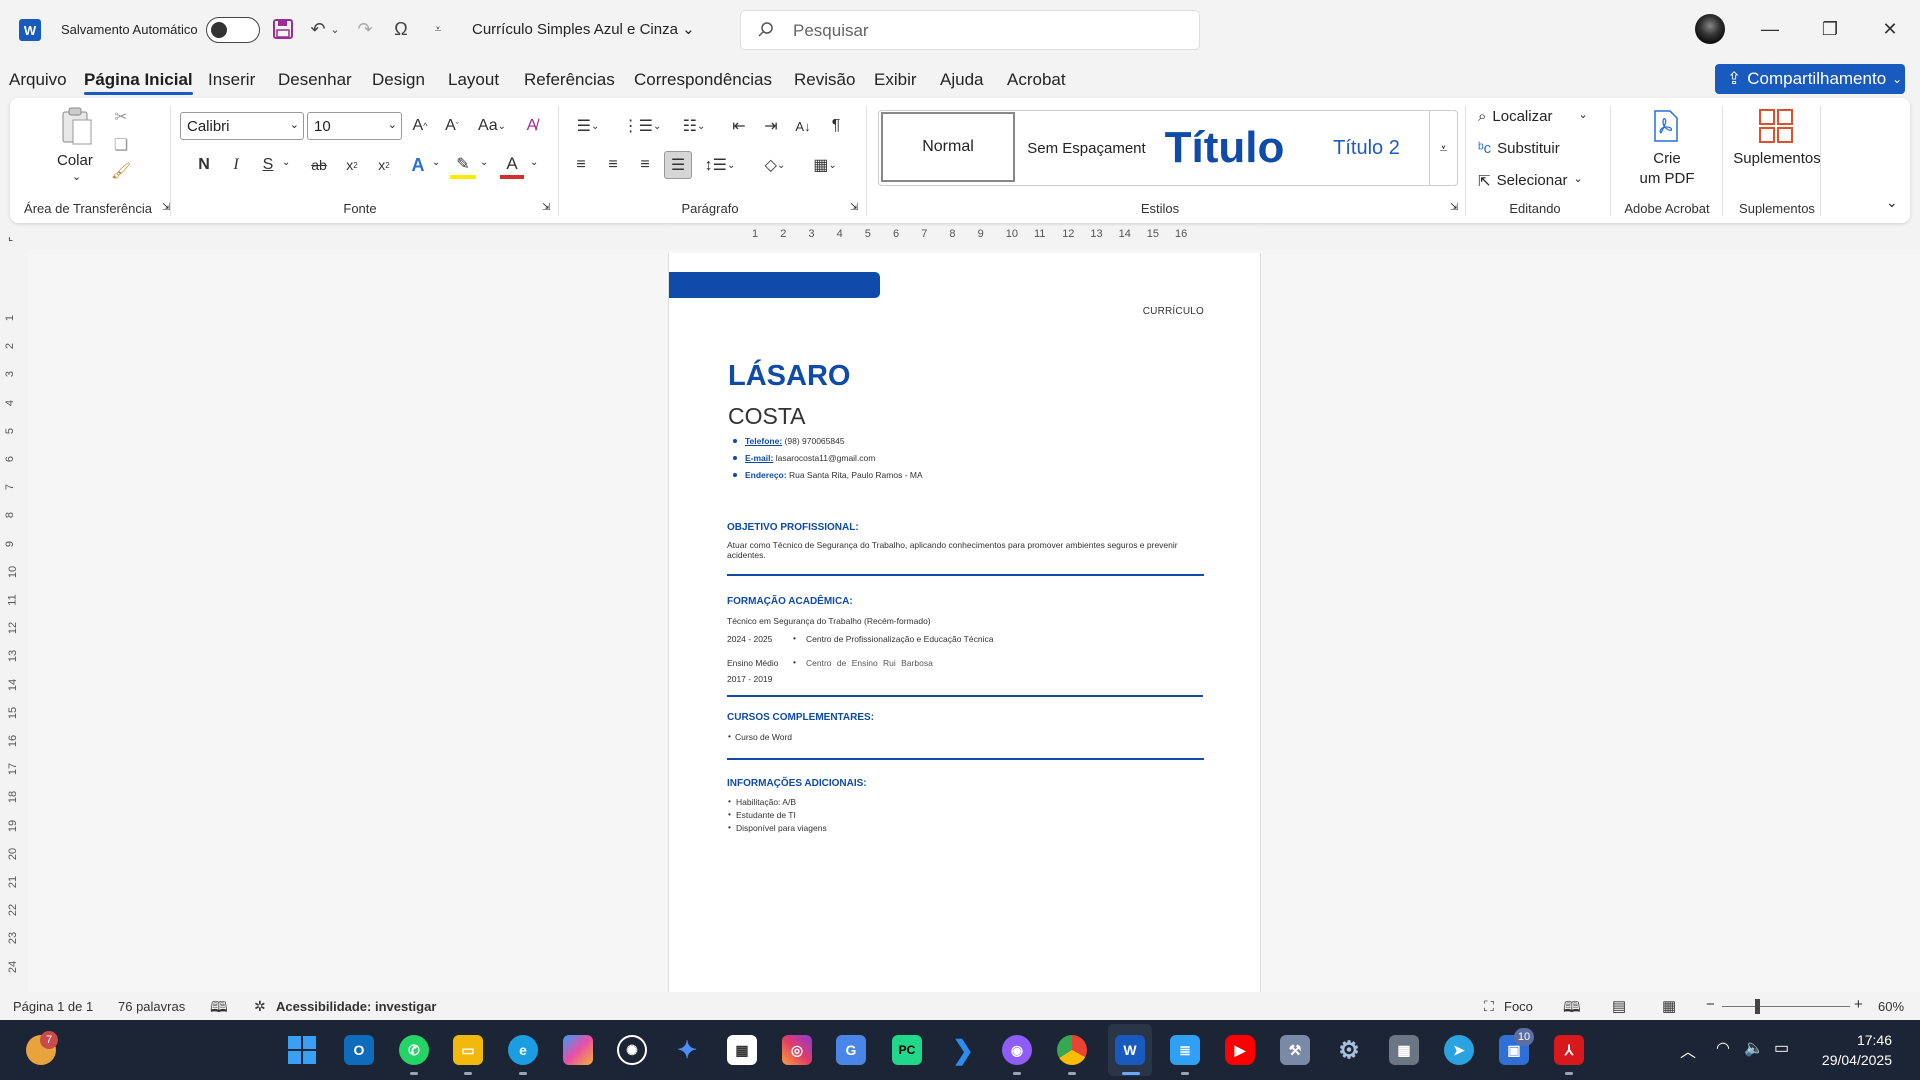 The height and width of the screenshot is (1080, 1920). Describe the element at coordinates (1667, 158) in the screenshot. I see `create-pdf-label: Crie` at that location.